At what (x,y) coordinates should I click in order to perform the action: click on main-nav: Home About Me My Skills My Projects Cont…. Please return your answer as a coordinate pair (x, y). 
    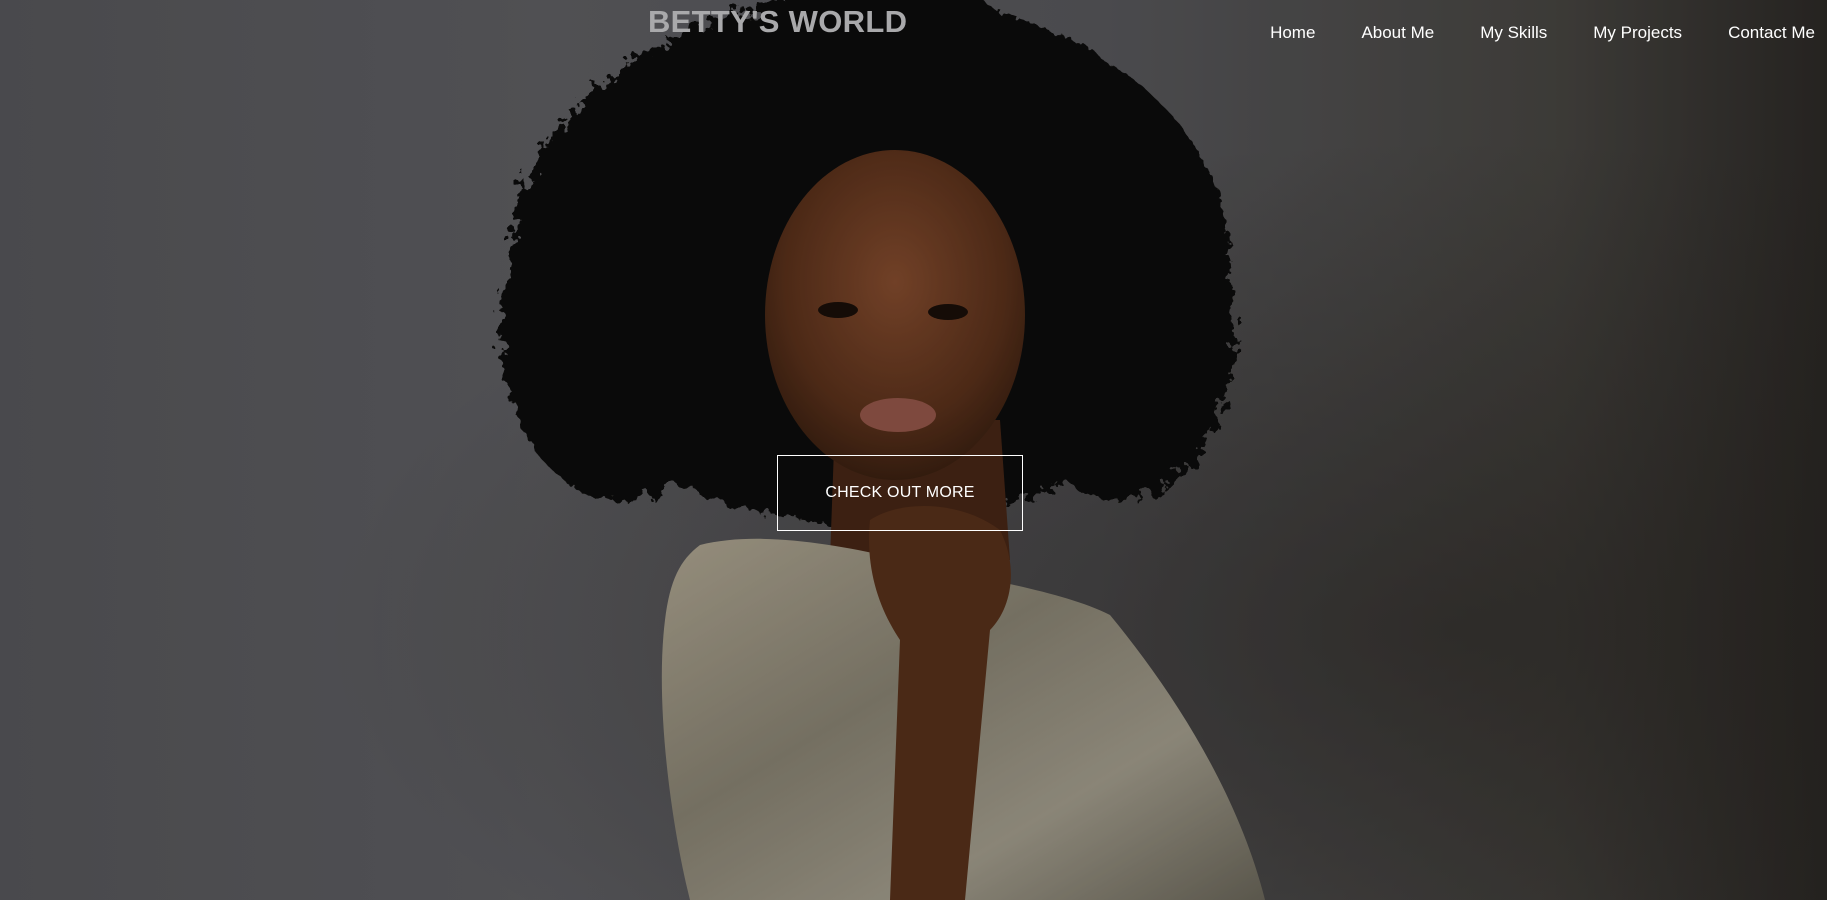
    Looking at the image, I should click on (1525, 33).